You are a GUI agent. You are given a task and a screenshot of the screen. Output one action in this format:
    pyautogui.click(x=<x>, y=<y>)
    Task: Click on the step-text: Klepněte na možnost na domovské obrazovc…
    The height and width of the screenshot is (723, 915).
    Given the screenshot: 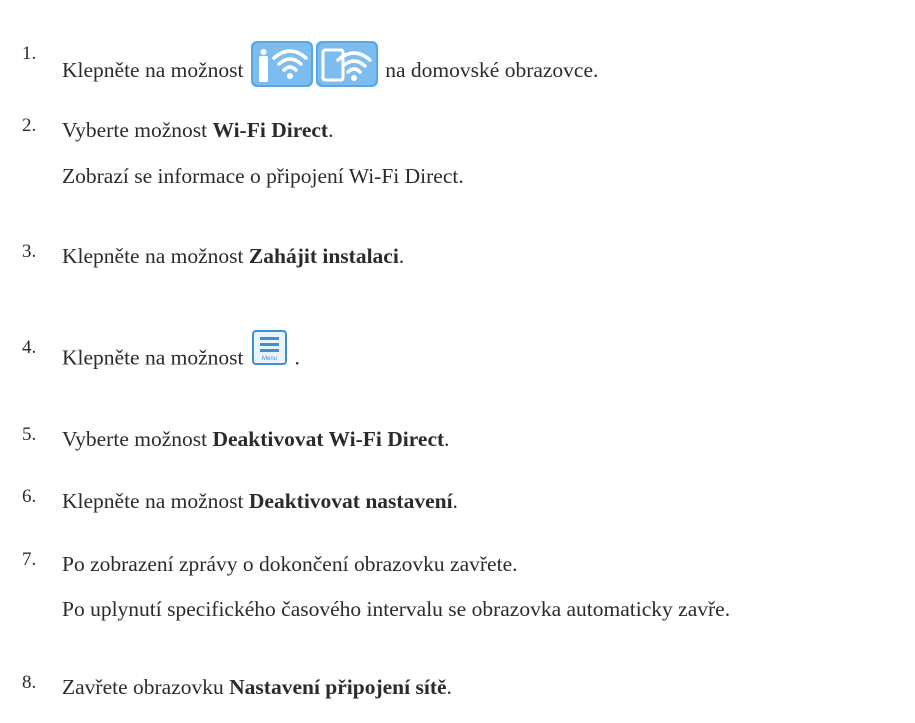 What is the action you would take?
    pyautogui.click(x=330, y=68)
    